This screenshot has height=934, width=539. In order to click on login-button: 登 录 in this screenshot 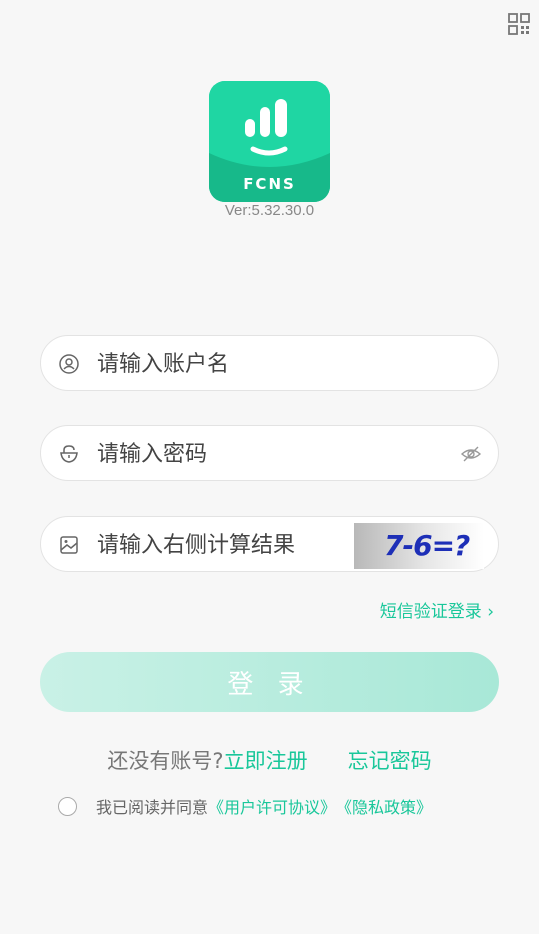, I will do `click(269, 682)`.